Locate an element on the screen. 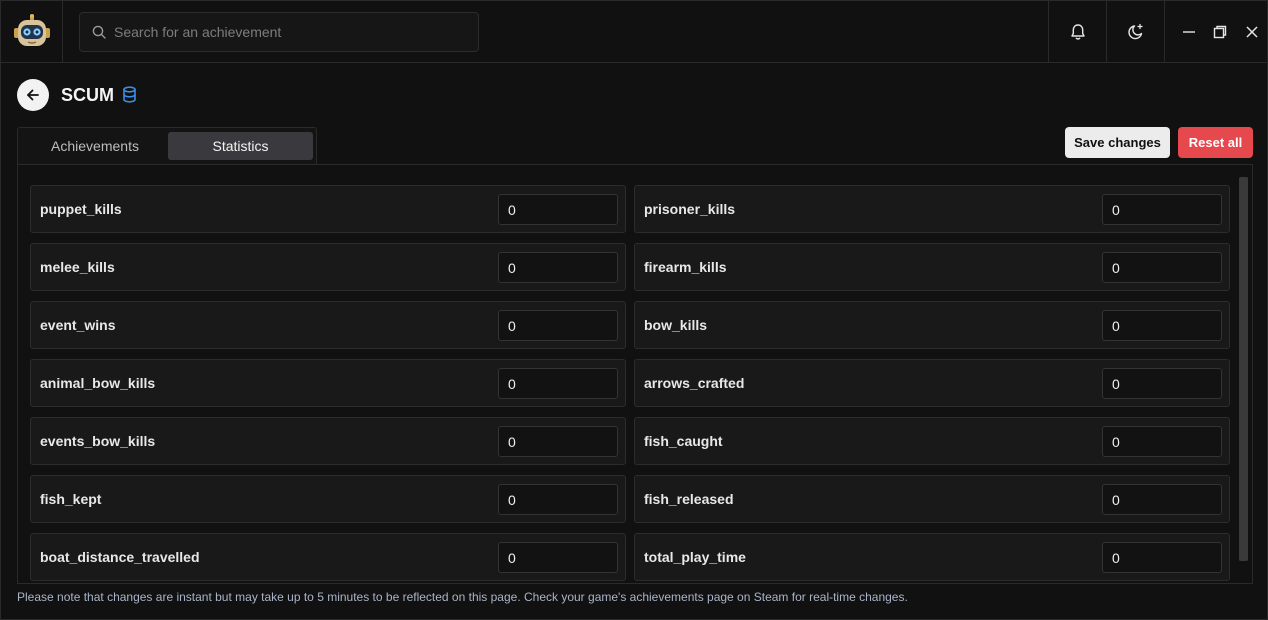  theme-toggle-button is located at coordinates (1135, 31).